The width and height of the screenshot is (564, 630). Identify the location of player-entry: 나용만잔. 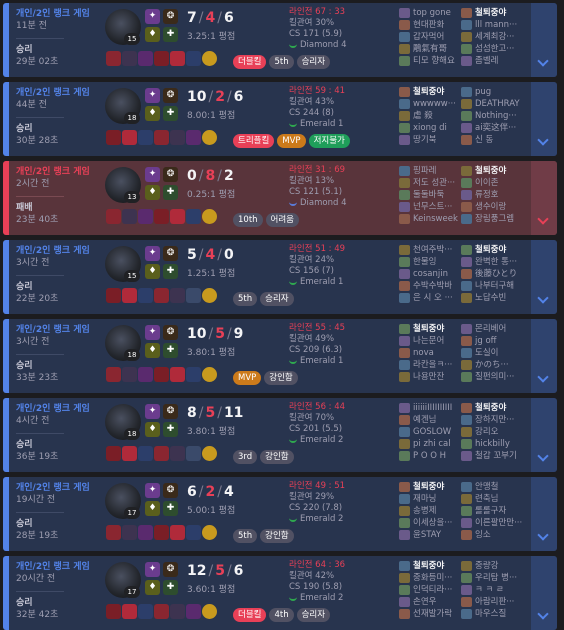
(431, 377).